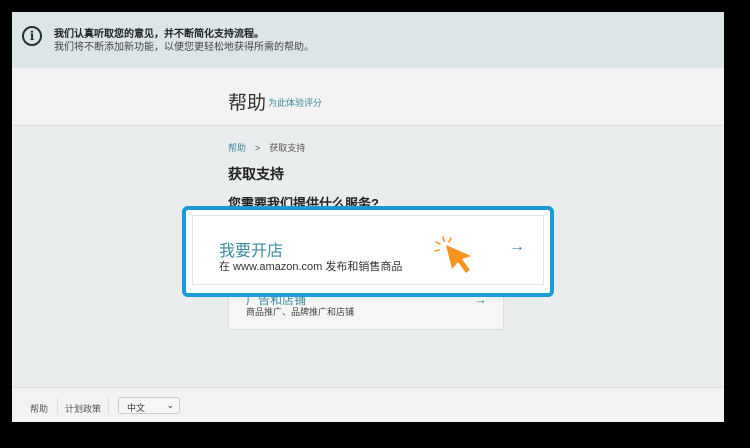  Describe the element at coordinates (295, 102) in the screenshot. I see `rate-experience-link: 为此体验评分` at that location.